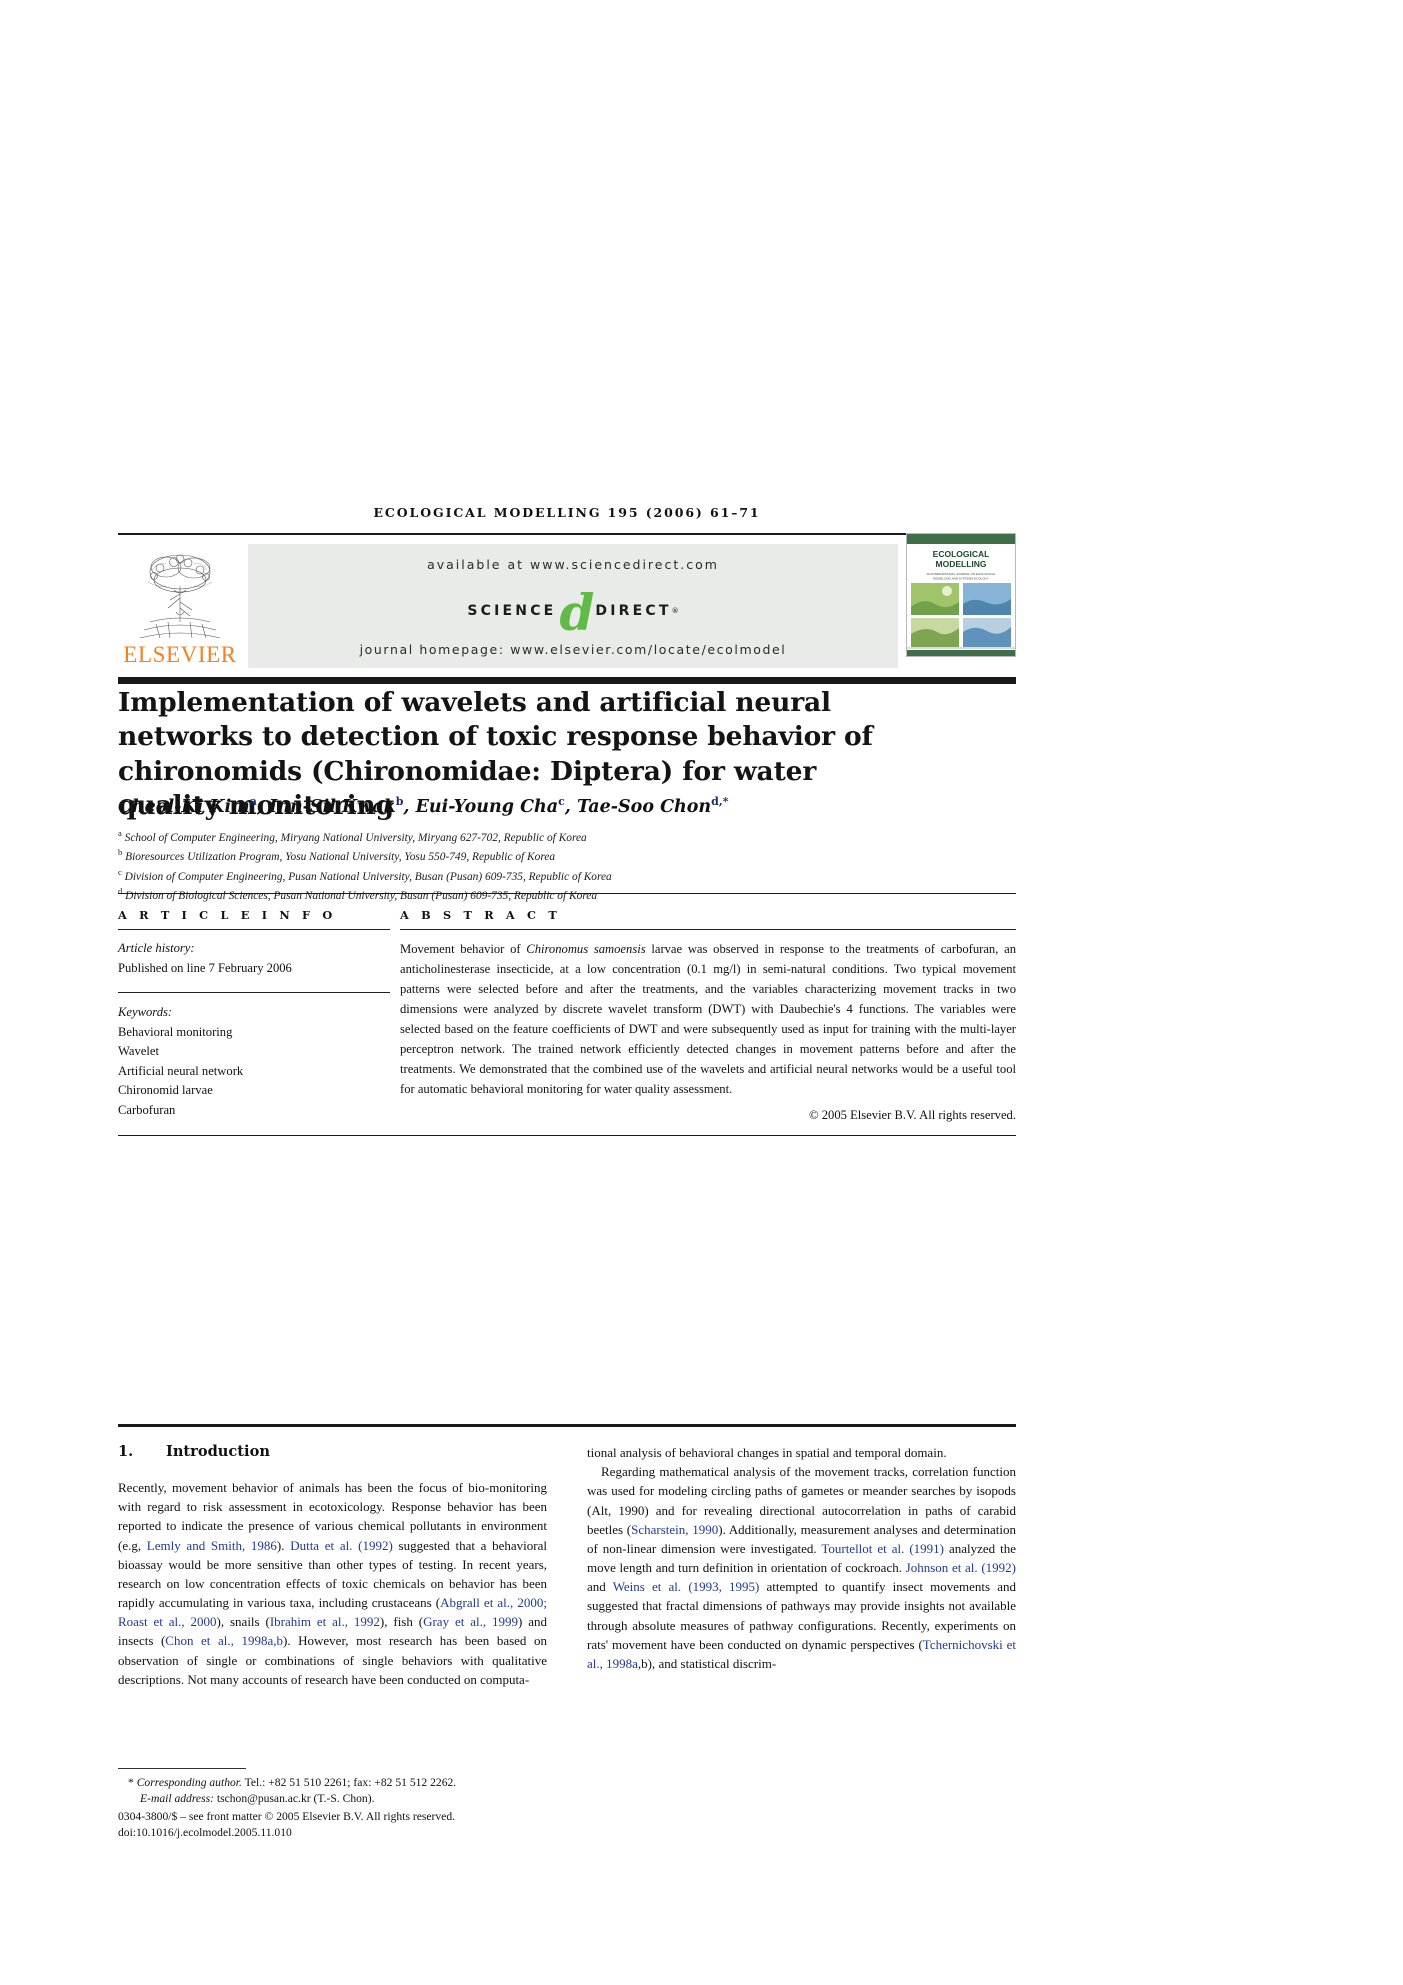  What do you see at coordinates (332, 1451) in the screenshot?
I see `section-heading: 1. Introduction` at bounding box center [332, 1451].